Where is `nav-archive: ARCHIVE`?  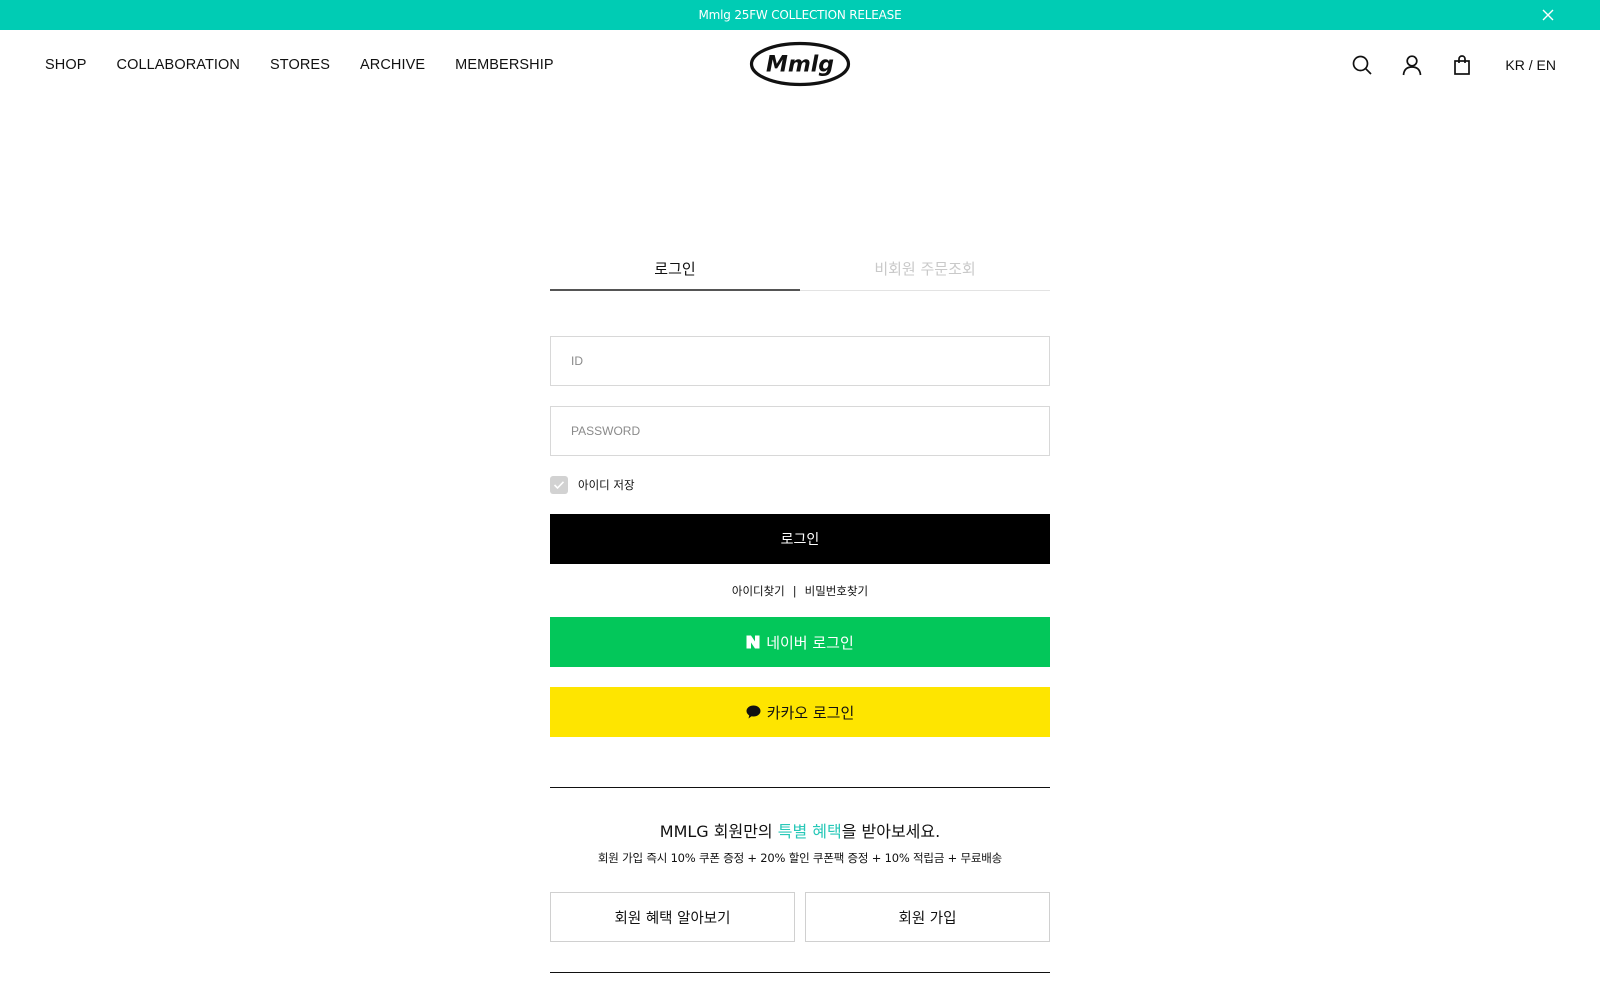 nav-archive: ARCHIVE is located at coordinates (392, 65).